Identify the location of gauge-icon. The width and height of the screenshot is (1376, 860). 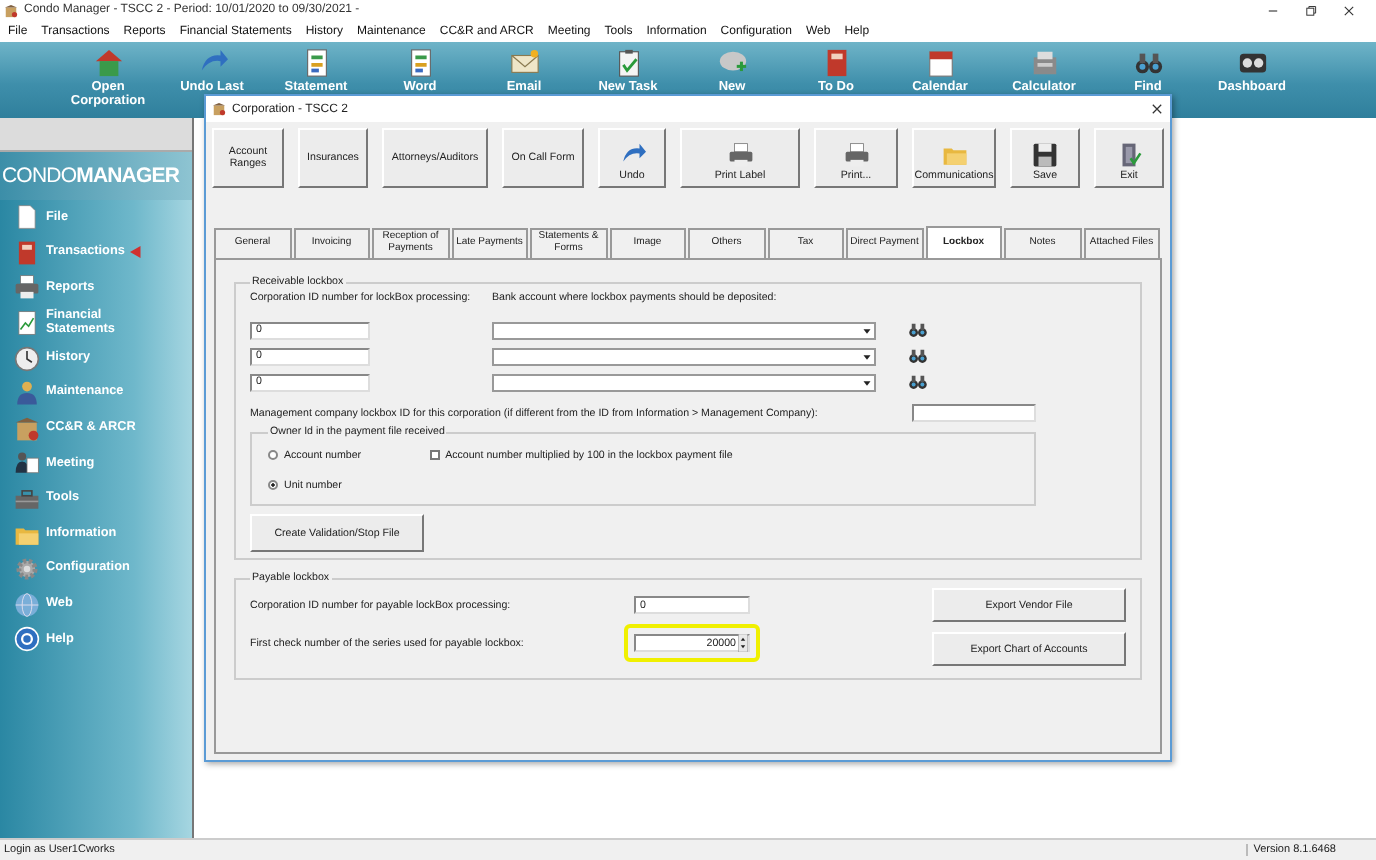
(1252, 63).